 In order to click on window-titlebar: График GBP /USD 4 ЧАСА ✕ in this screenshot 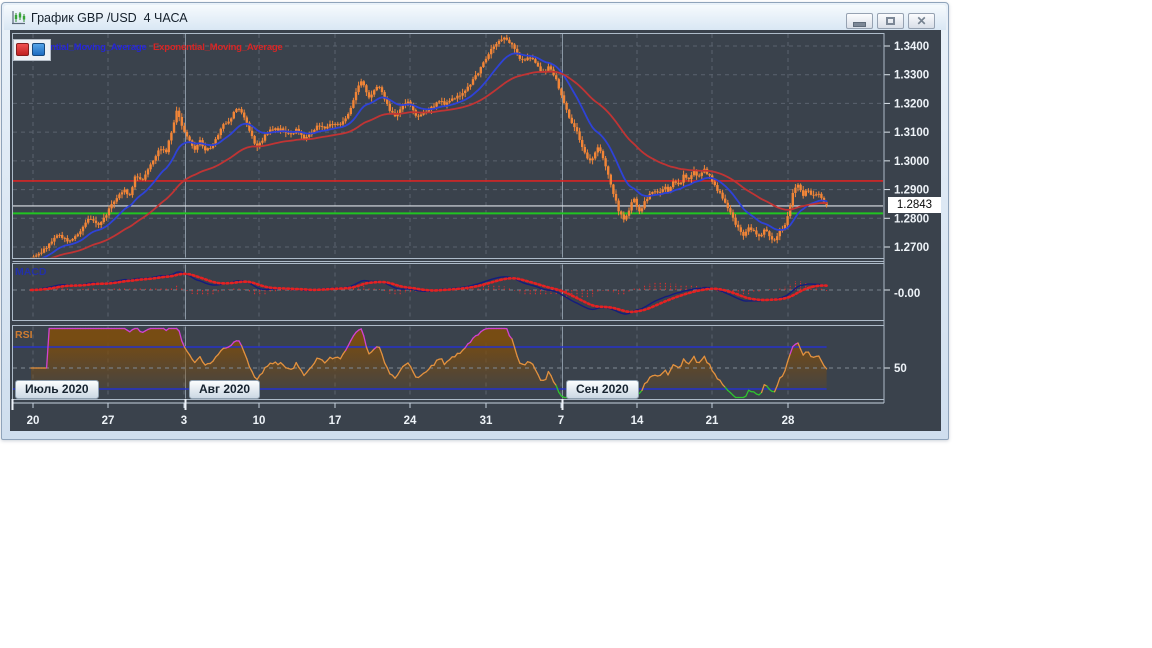, I will do `click(475, 17)`.